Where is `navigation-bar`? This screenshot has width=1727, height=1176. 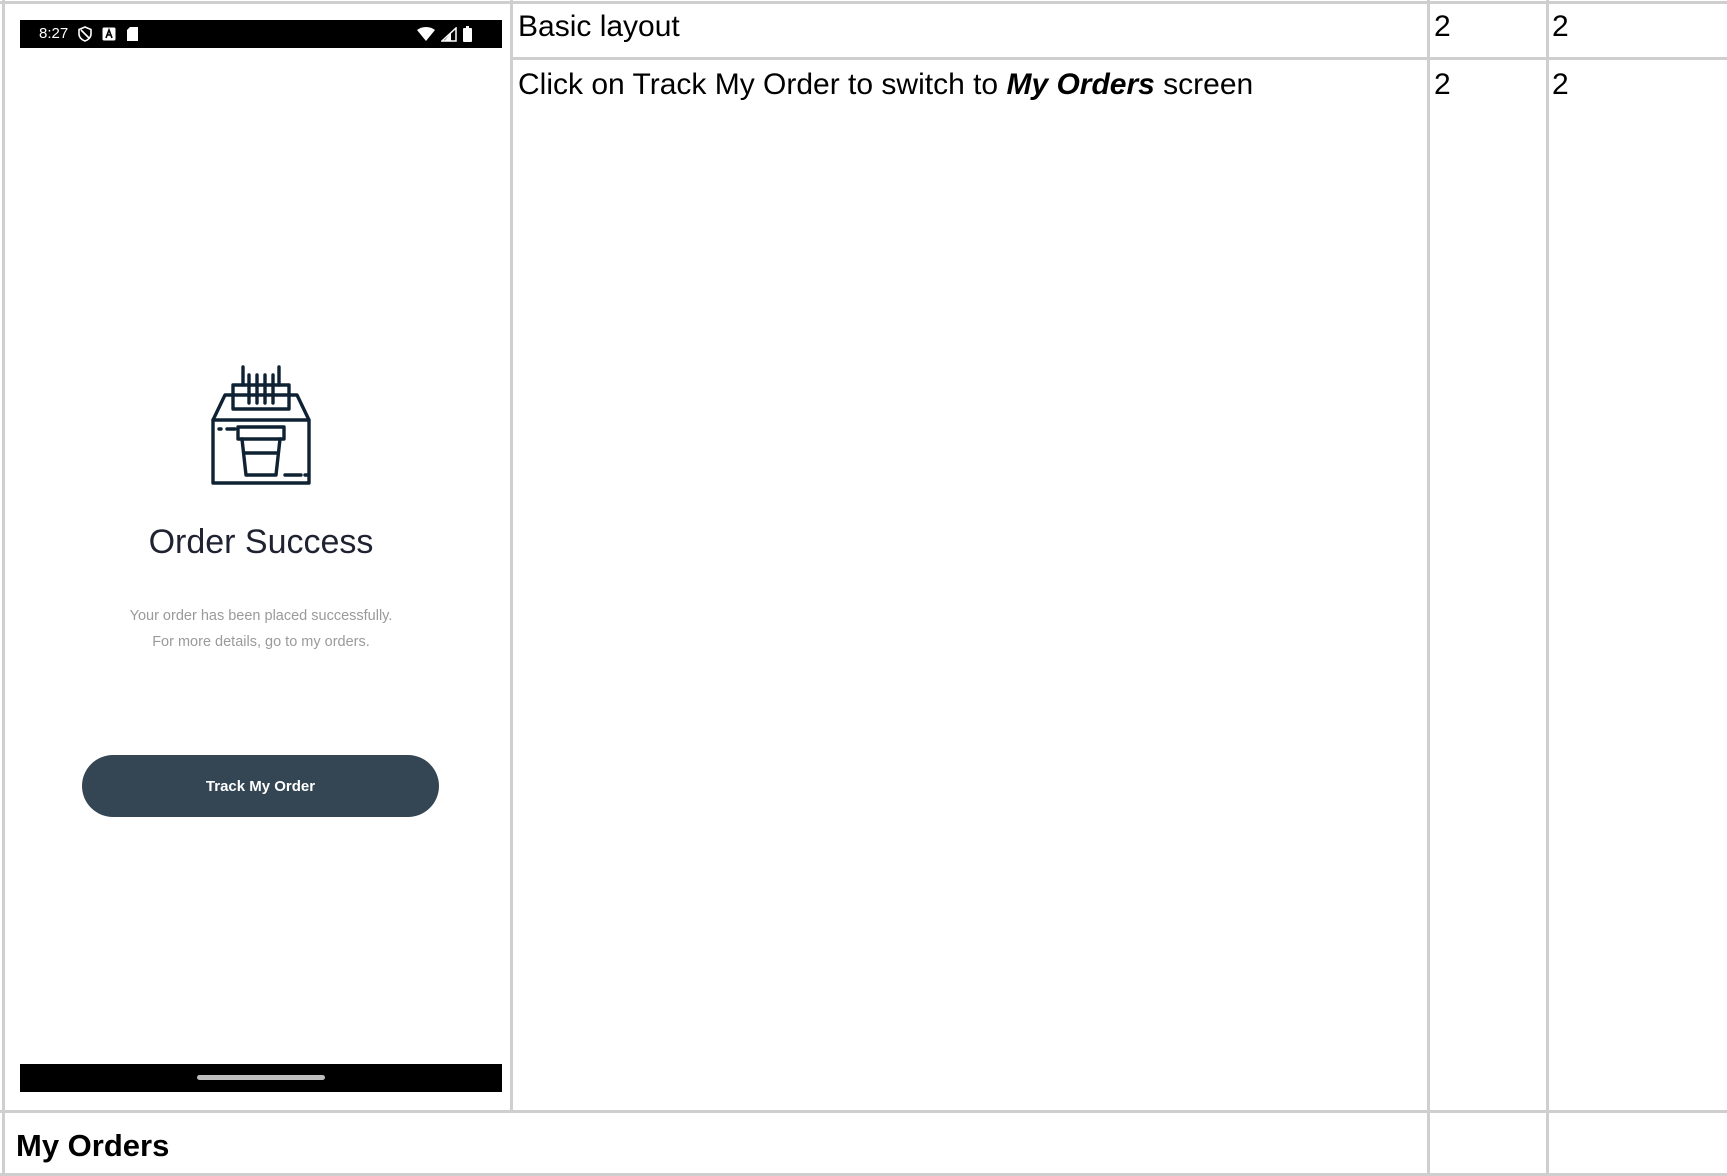
navigation-bar is located at coordinates (261, 1078).